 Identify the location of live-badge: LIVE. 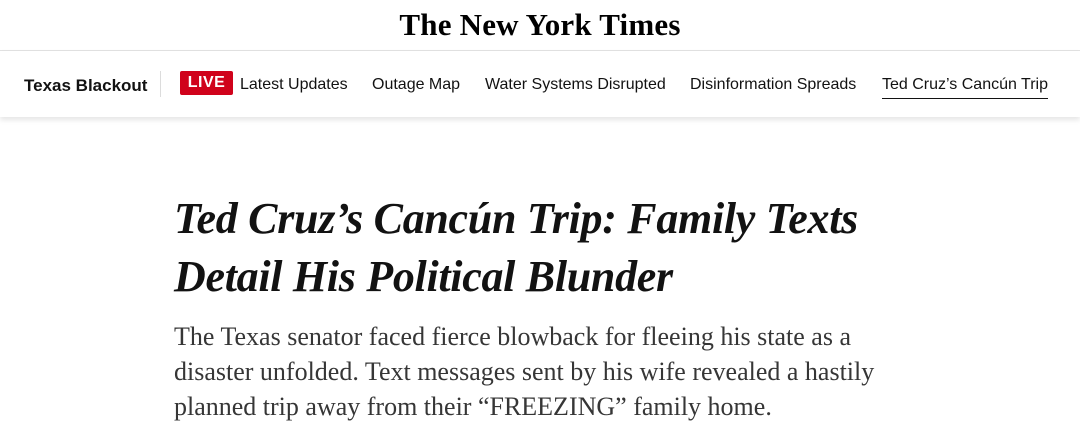
(206, 83).